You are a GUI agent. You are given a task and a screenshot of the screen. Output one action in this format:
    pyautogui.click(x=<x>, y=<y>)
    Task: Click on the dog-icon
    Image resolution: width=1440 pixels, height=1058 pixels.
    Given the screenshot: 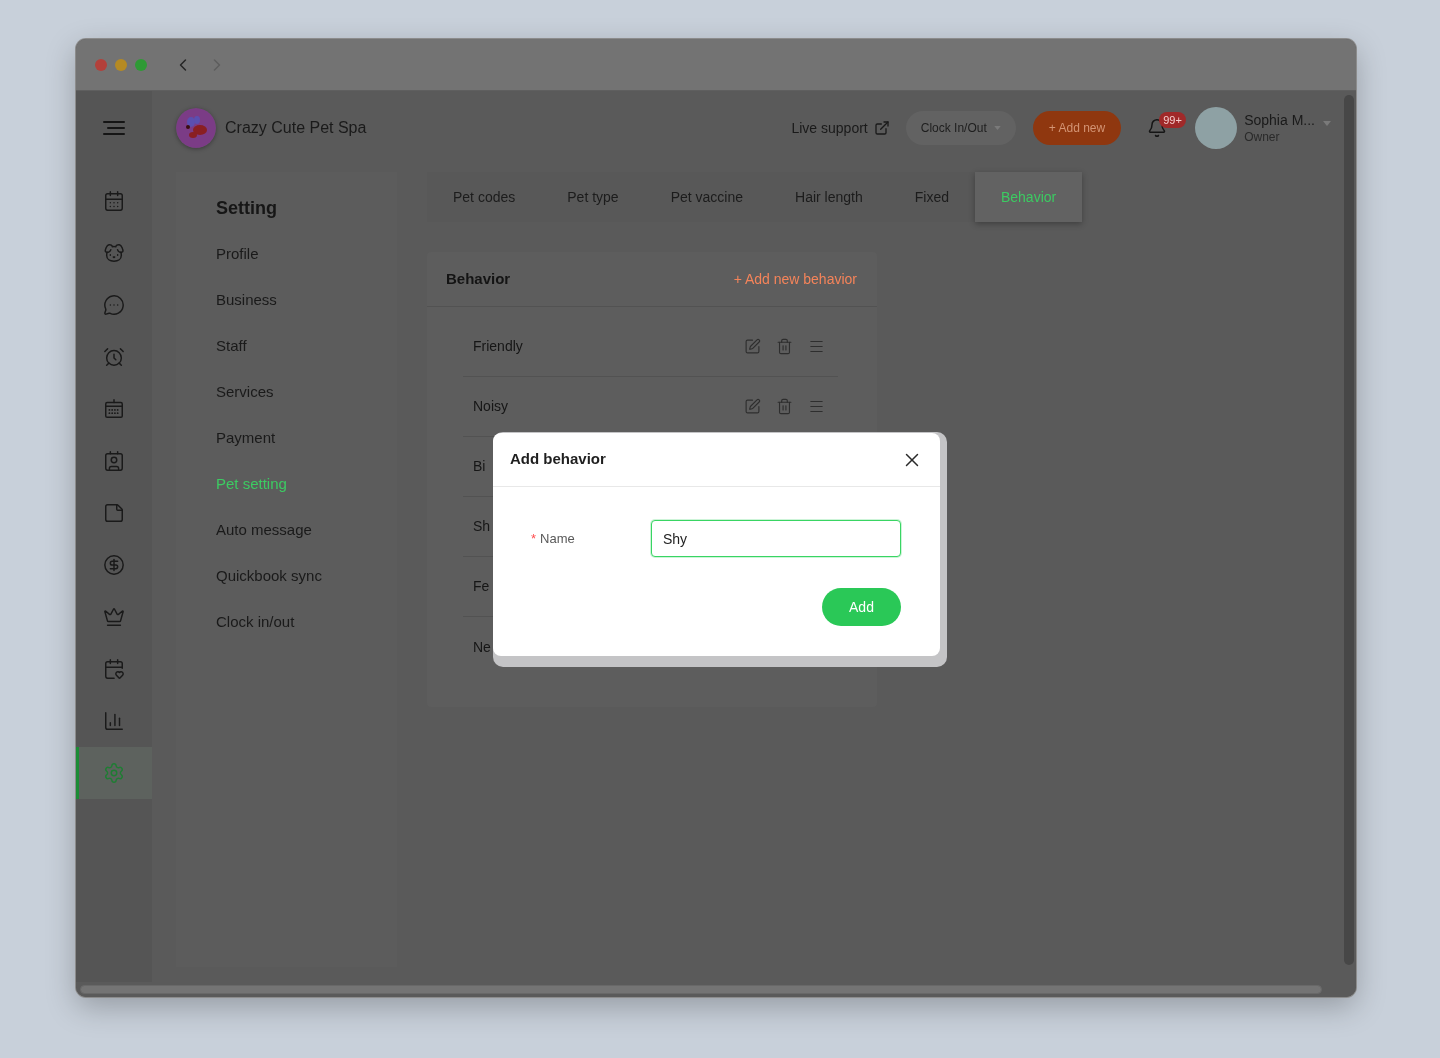 What is the action you would take?
    pyautogui.click(x=114, y=253)
    